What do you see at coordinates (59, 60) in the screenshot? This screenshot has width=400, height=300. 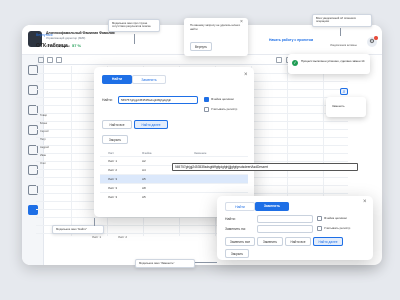 I see `filter-icon` at bounding box center [59, 60].